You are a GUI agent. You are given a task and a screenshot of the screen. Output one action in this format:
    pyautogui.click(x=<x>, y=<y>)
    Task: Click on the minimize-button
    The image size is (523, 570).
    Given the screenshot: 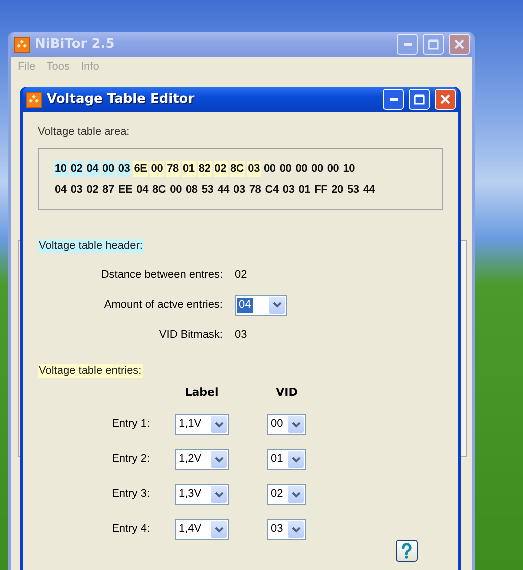 What is the action you would take?
    pyautogui.click(x=393, y=99)
    